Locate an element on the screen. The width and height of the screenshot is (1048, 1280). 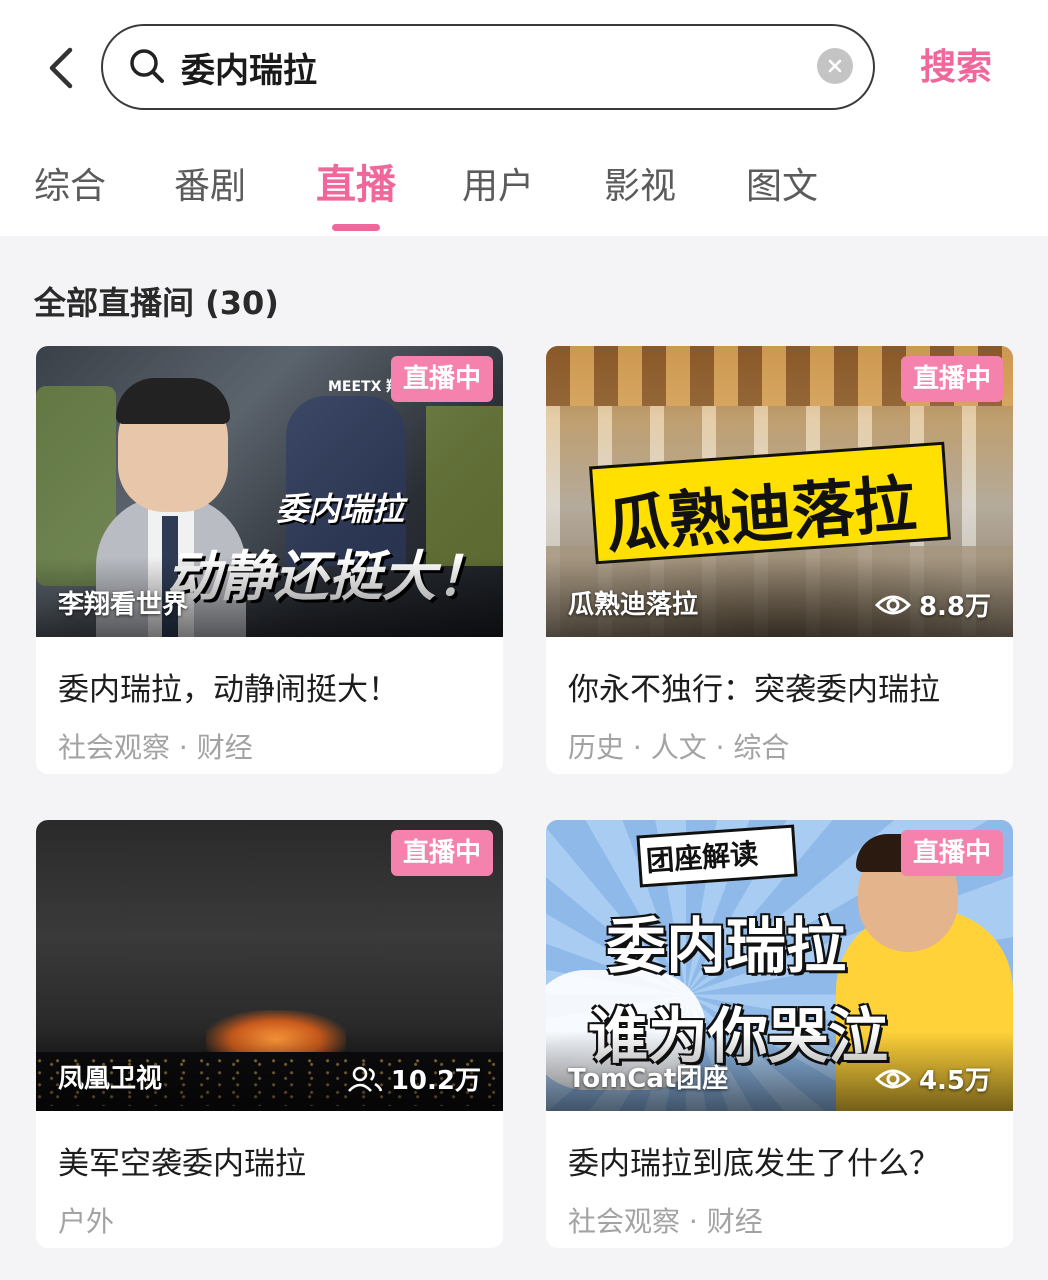
card-thumbnail: 委内瑞拉 动静还挺大！ MEETX 翔谈世界 直播中 李翔看世界 is located at coordinates (269, 491).